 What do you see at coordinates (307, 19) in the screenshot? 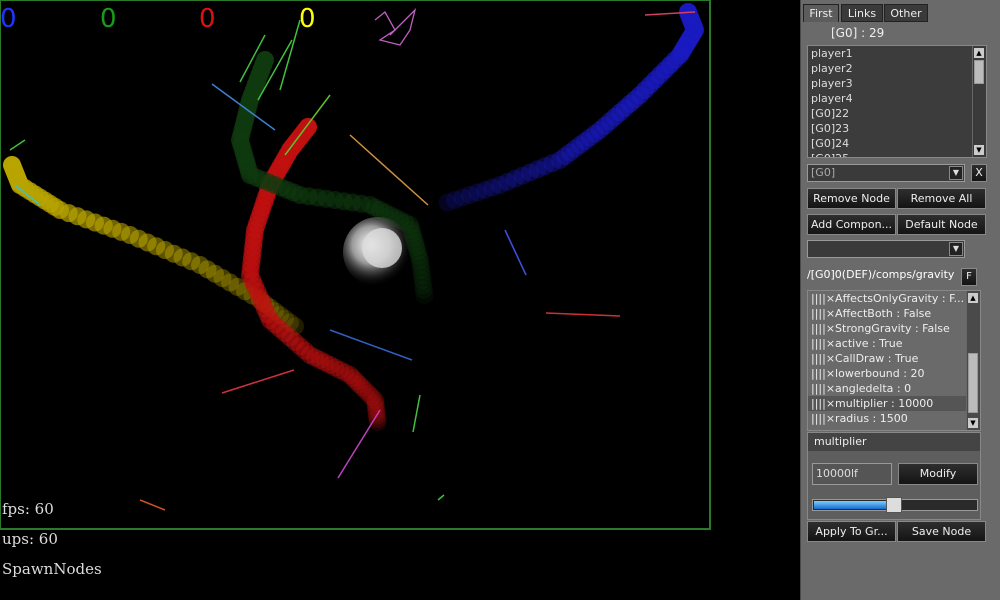
I see `score-player4: 0` at bounding box center [307, 19].